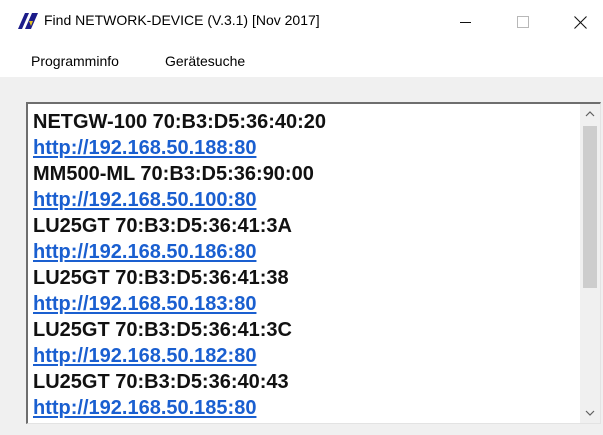  I want to click on chevron-up-icon, so click(590, 114).